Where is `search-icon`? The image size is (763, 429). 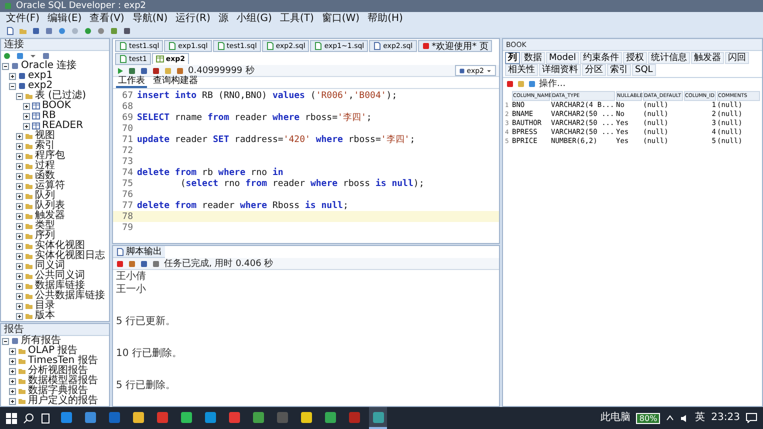 search-icon is located at coordinates (28, 418).